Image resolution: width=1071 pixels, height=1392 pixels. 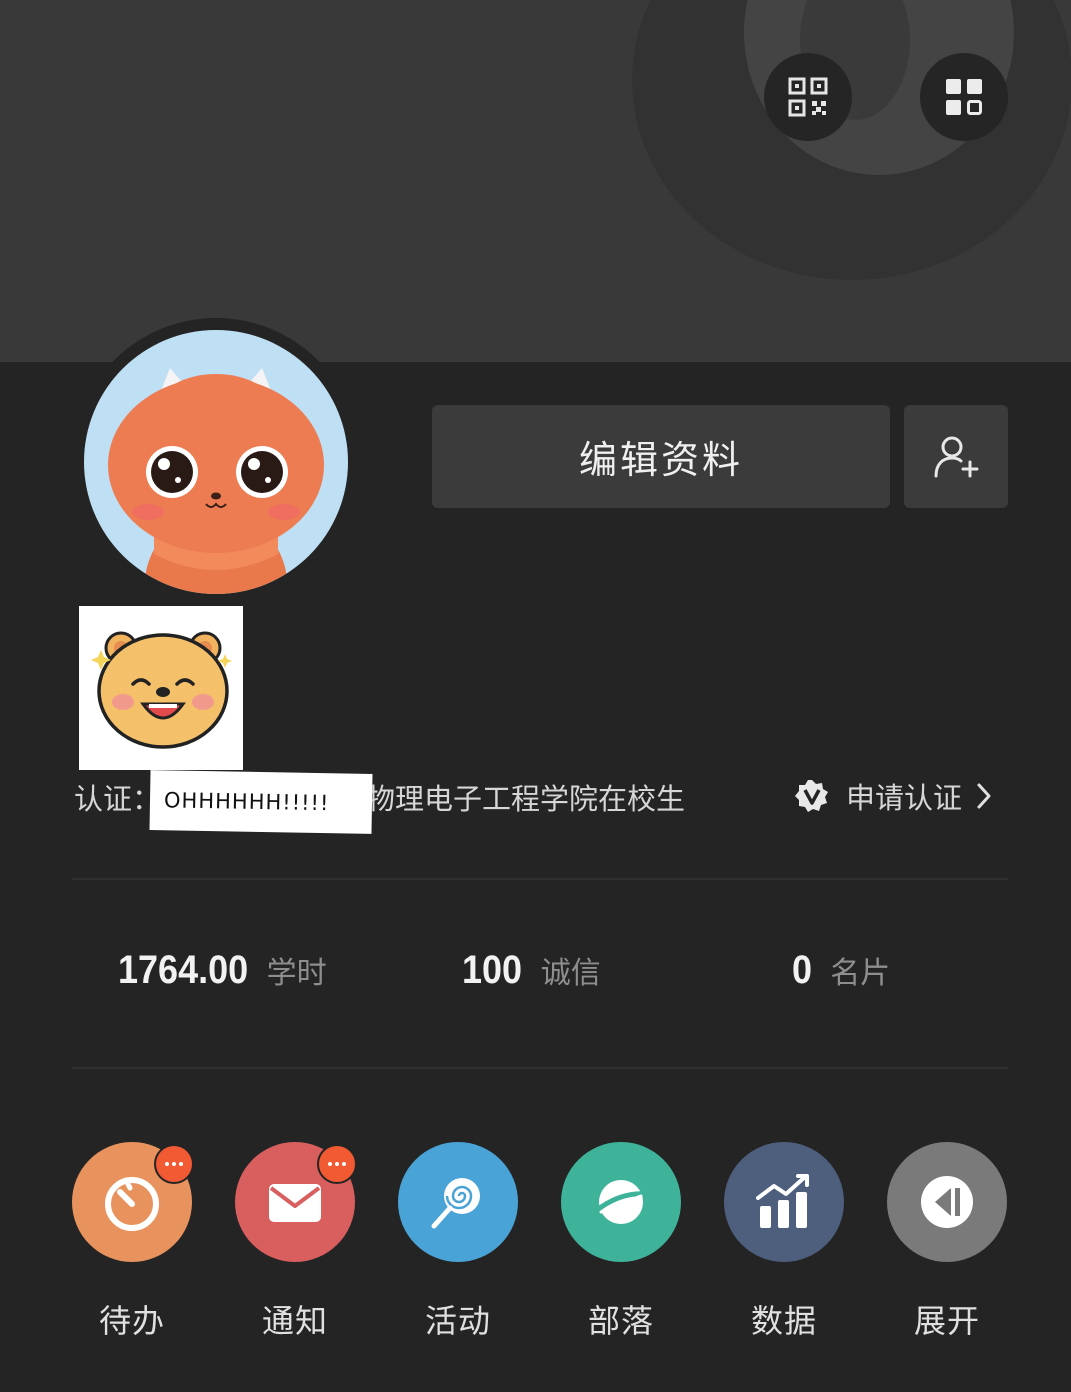 I want to click on stat-cards-label: 名片, so click(x=860, y=973).